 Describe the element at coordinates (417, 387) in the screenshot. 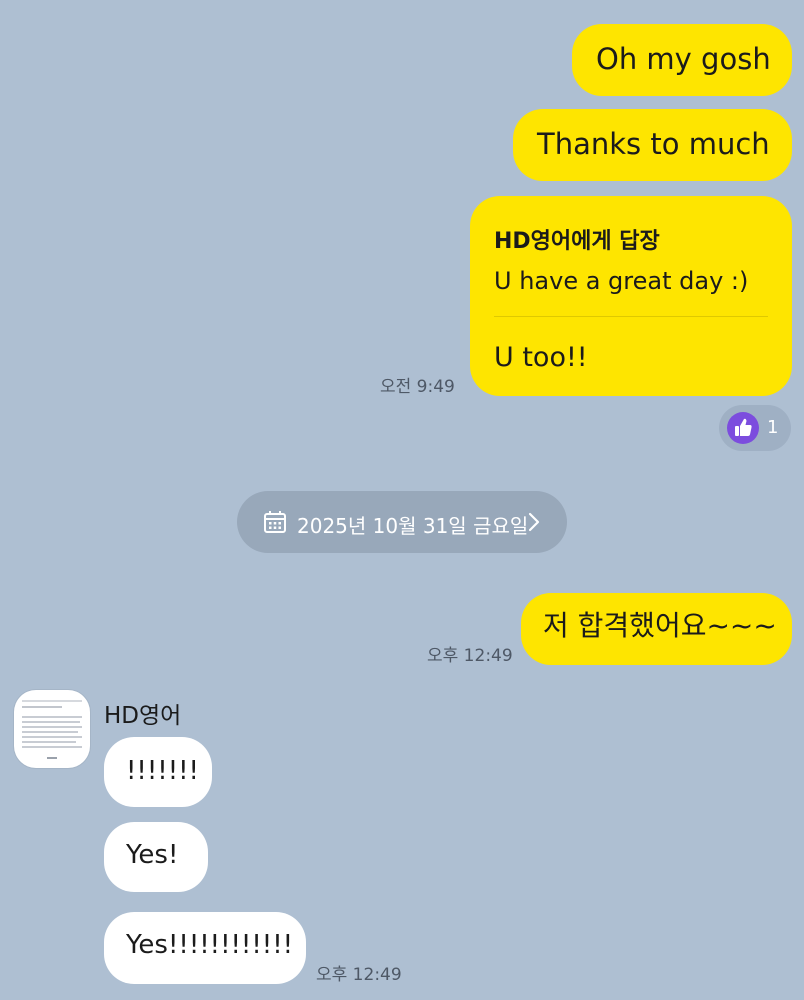

I see `message-timestamp: 오전 9:49` at that location.